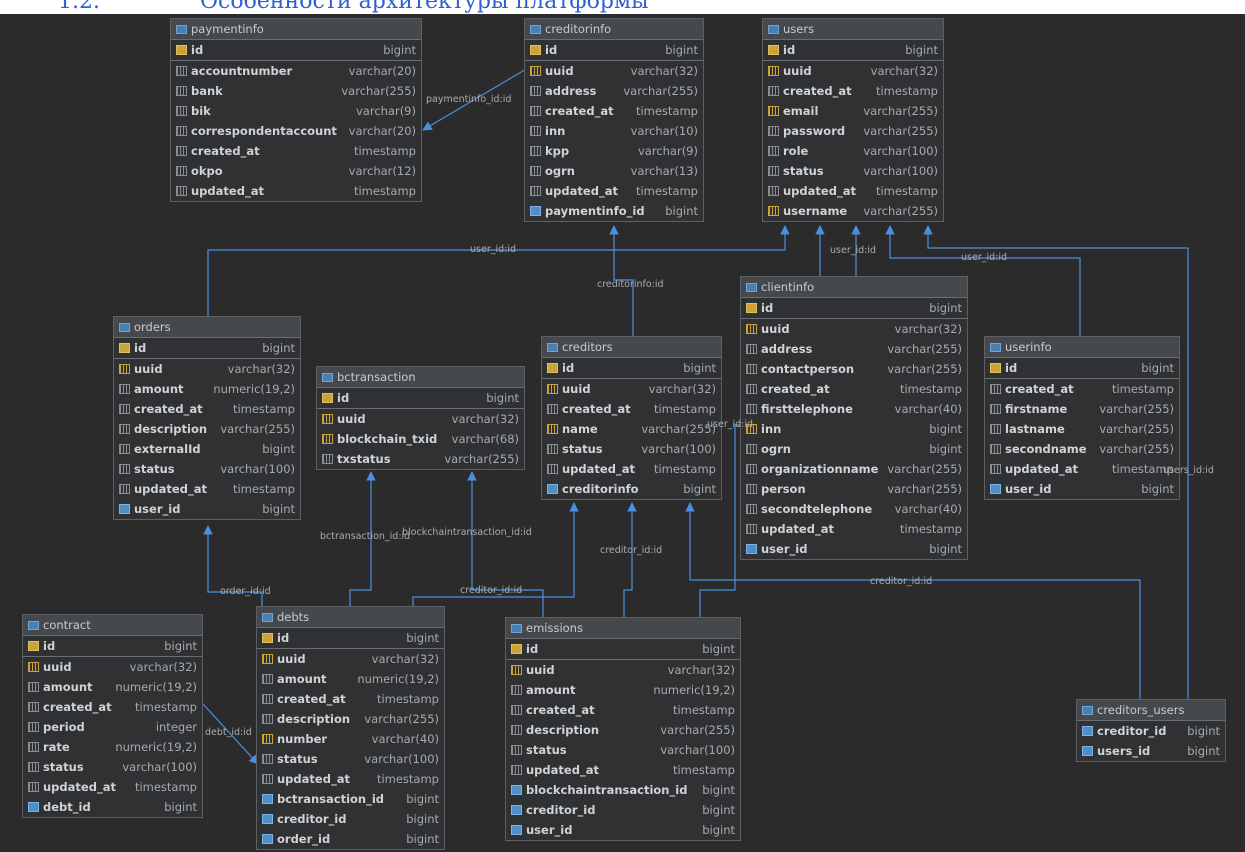 Image resolution: width=1245 pixels, height=852 pixels. Describe the element at coordinates (854, 449) in the screenshot. I see `column-row: ogrn bigint` at that location.